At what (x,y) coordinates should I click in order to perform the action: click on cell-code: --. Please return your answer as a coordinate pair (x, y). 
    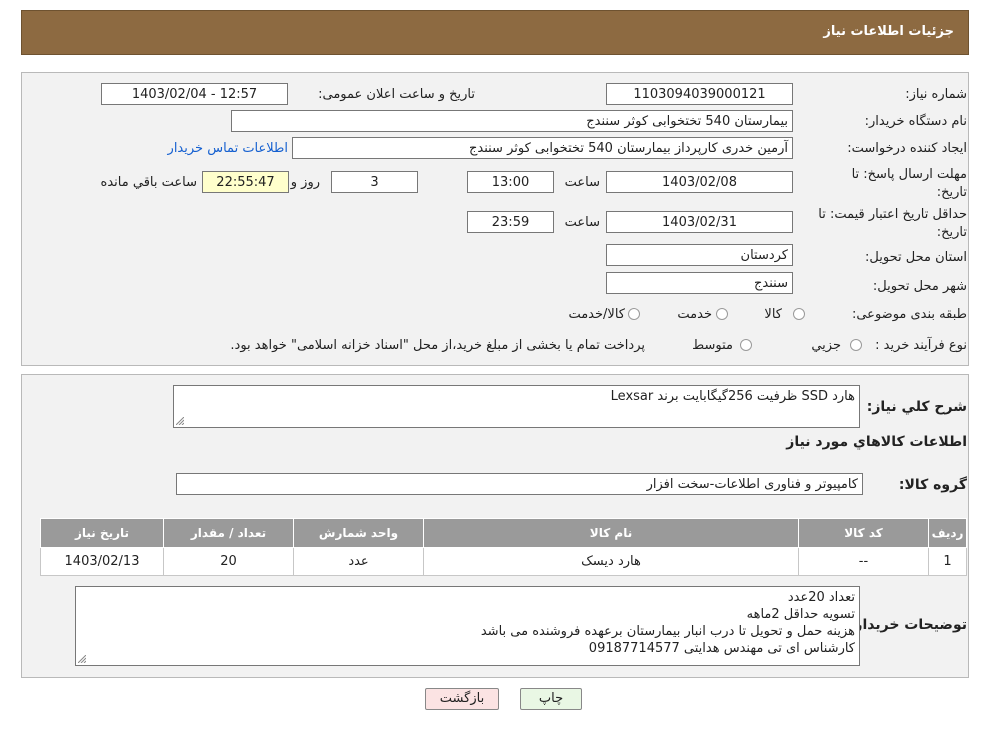
    Looking at the image, I should click on (863, 561).